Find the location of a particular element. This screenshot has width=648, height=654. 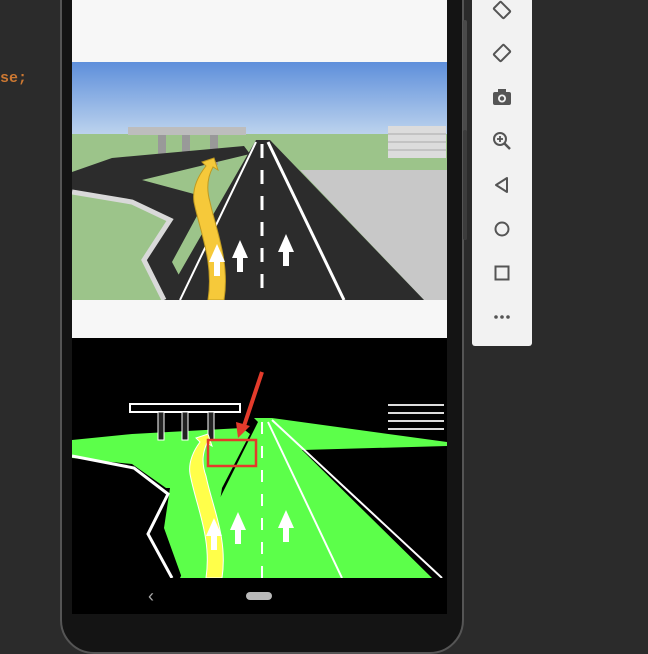

more-button is located at coordinates (502, 317).